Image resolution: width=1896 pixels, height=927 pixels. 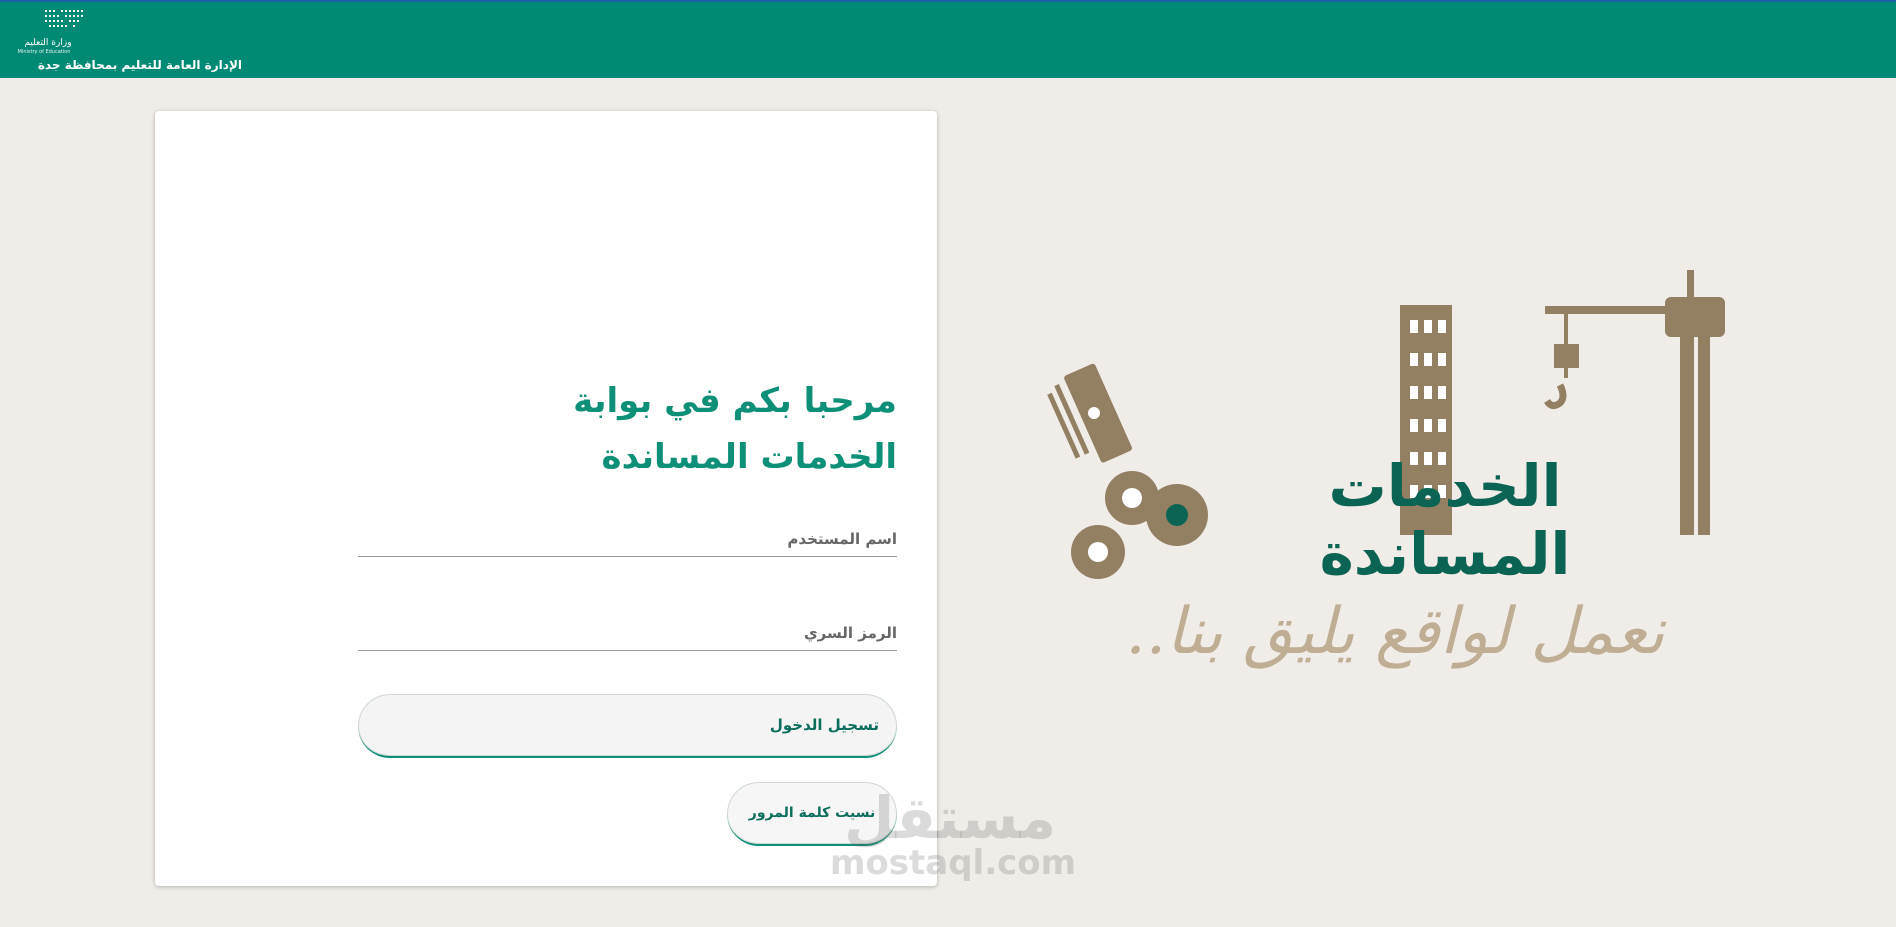 I want to click on watermark-url: mostaql.com, so click(x=953, y=863).